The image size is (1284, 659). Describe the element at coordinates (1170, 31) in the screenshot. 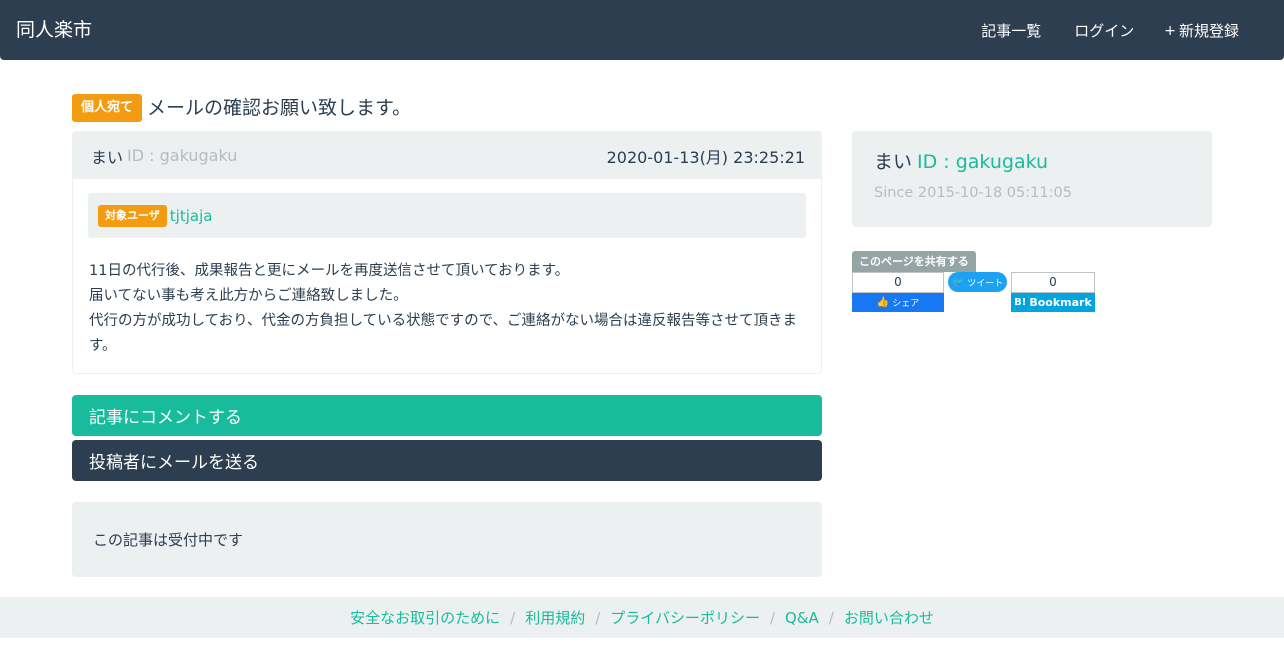

I see `plus-icon: +` at that location.